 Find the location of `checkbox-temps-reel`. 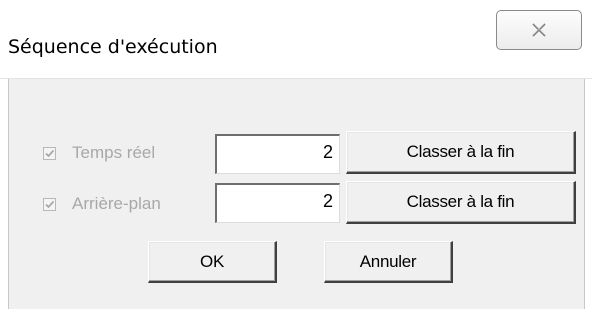

checkbox-temps-reel is located at coordinates (49, 153).